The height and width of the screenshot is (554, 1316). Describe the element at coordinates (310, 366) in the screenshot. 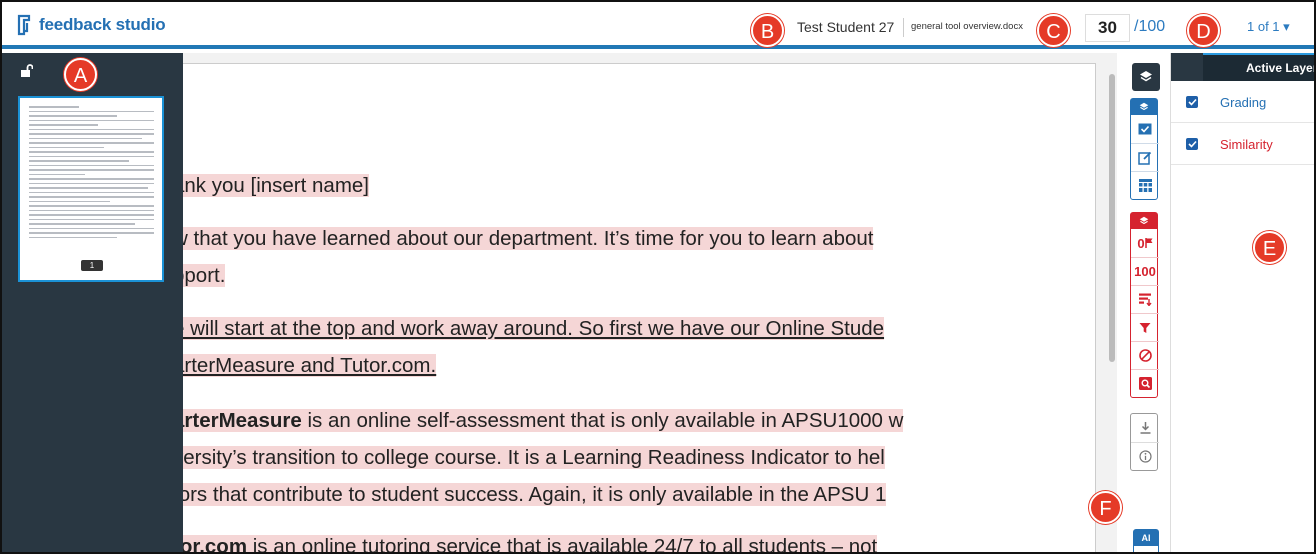

I see `document-line: arterMeasure and Tutor.com.` at that location.